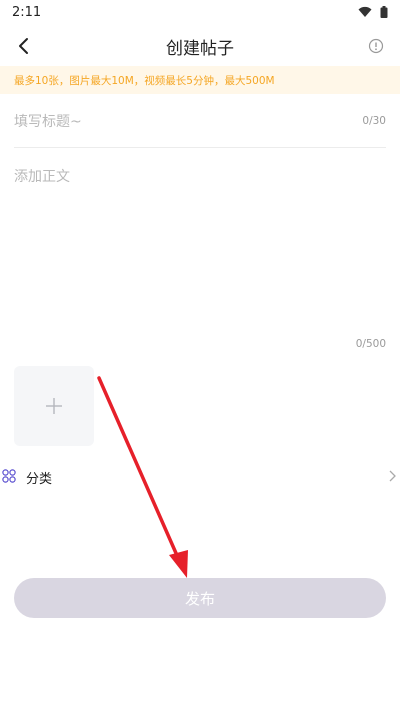 The image size is (400, 712). I want to click on chevron-left-icon, so click(23, 46).